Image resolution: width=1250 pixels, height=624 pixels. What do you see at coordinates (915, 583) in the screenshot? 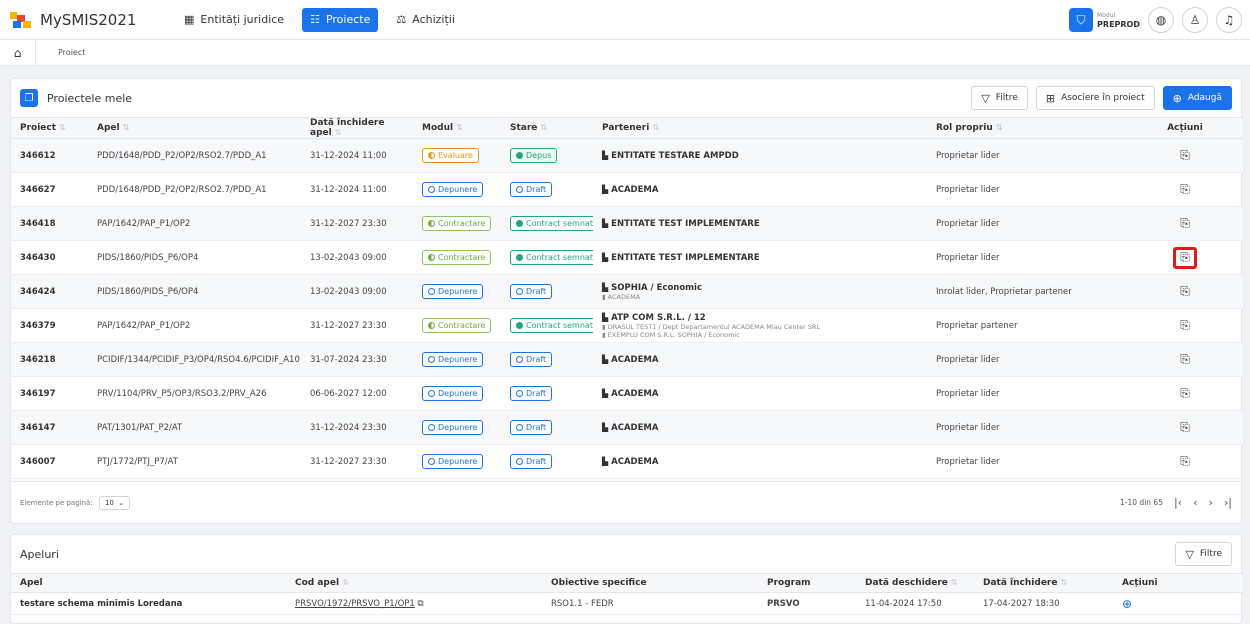
I see `col-data-deschidere: Dată deschidere ⇅` at bounding box center [915, 583].